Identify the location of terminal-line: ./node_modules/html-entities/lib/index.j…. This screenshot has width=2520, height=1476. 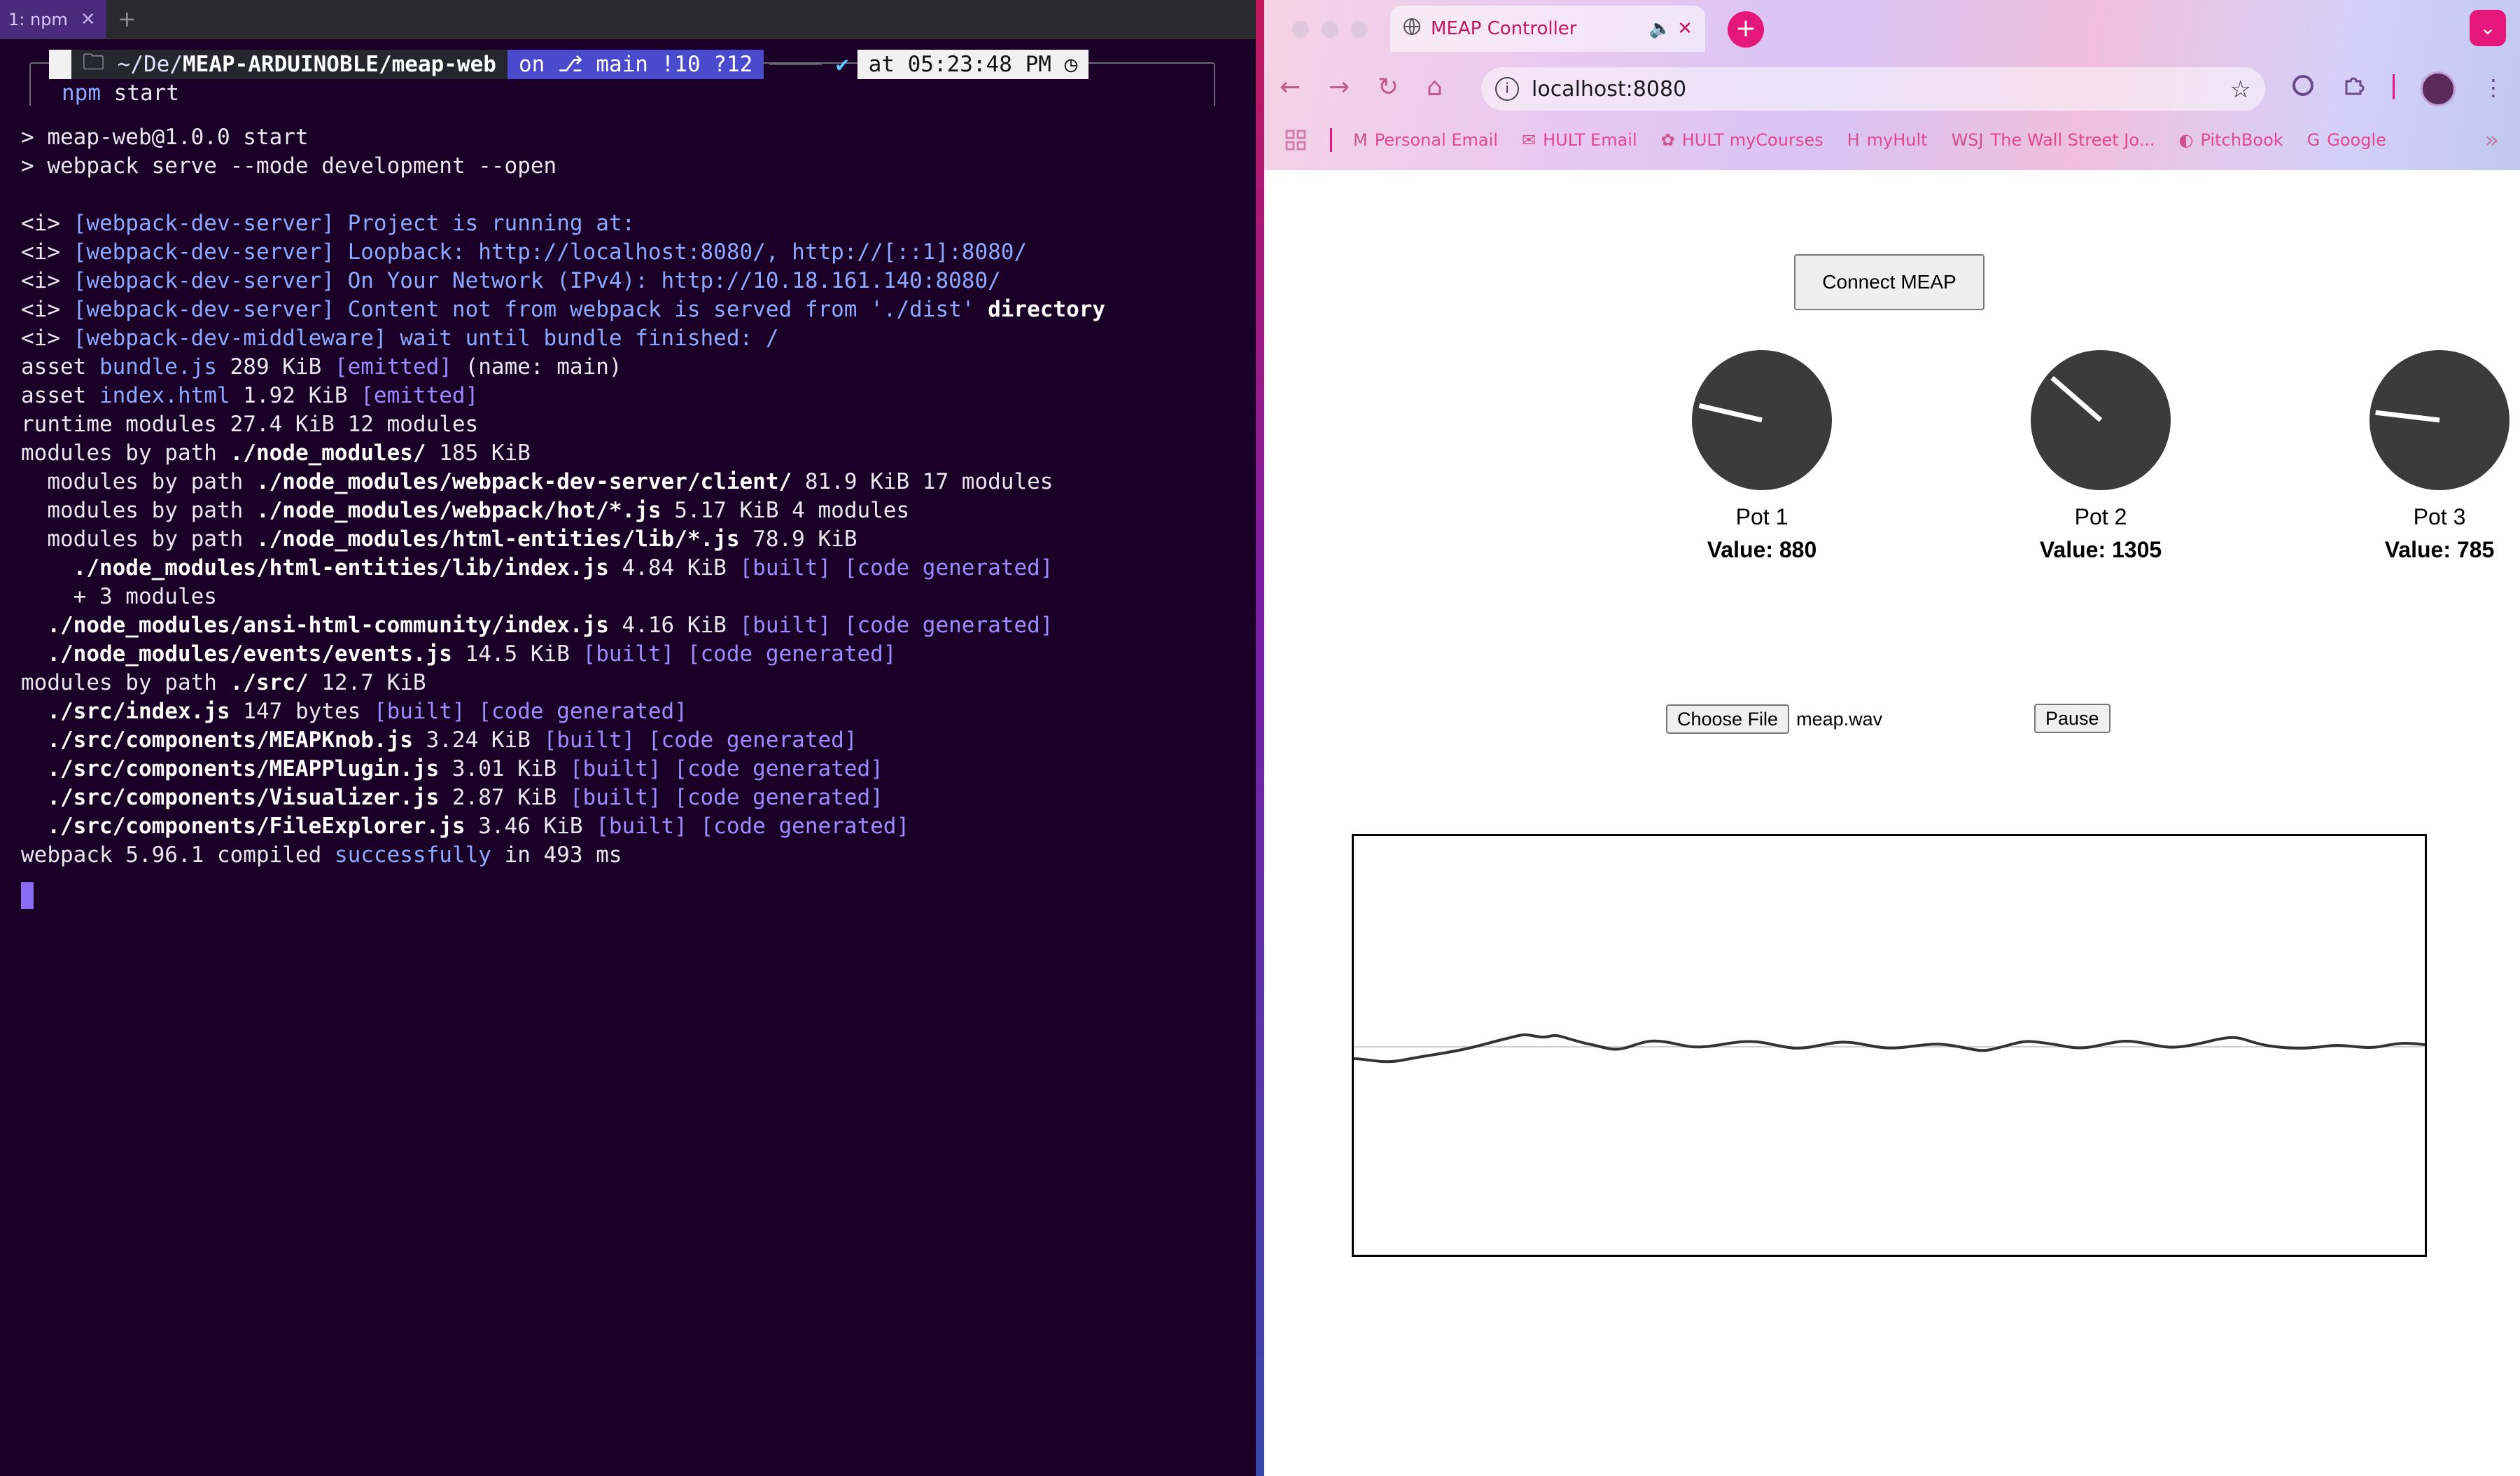
(537, 568).